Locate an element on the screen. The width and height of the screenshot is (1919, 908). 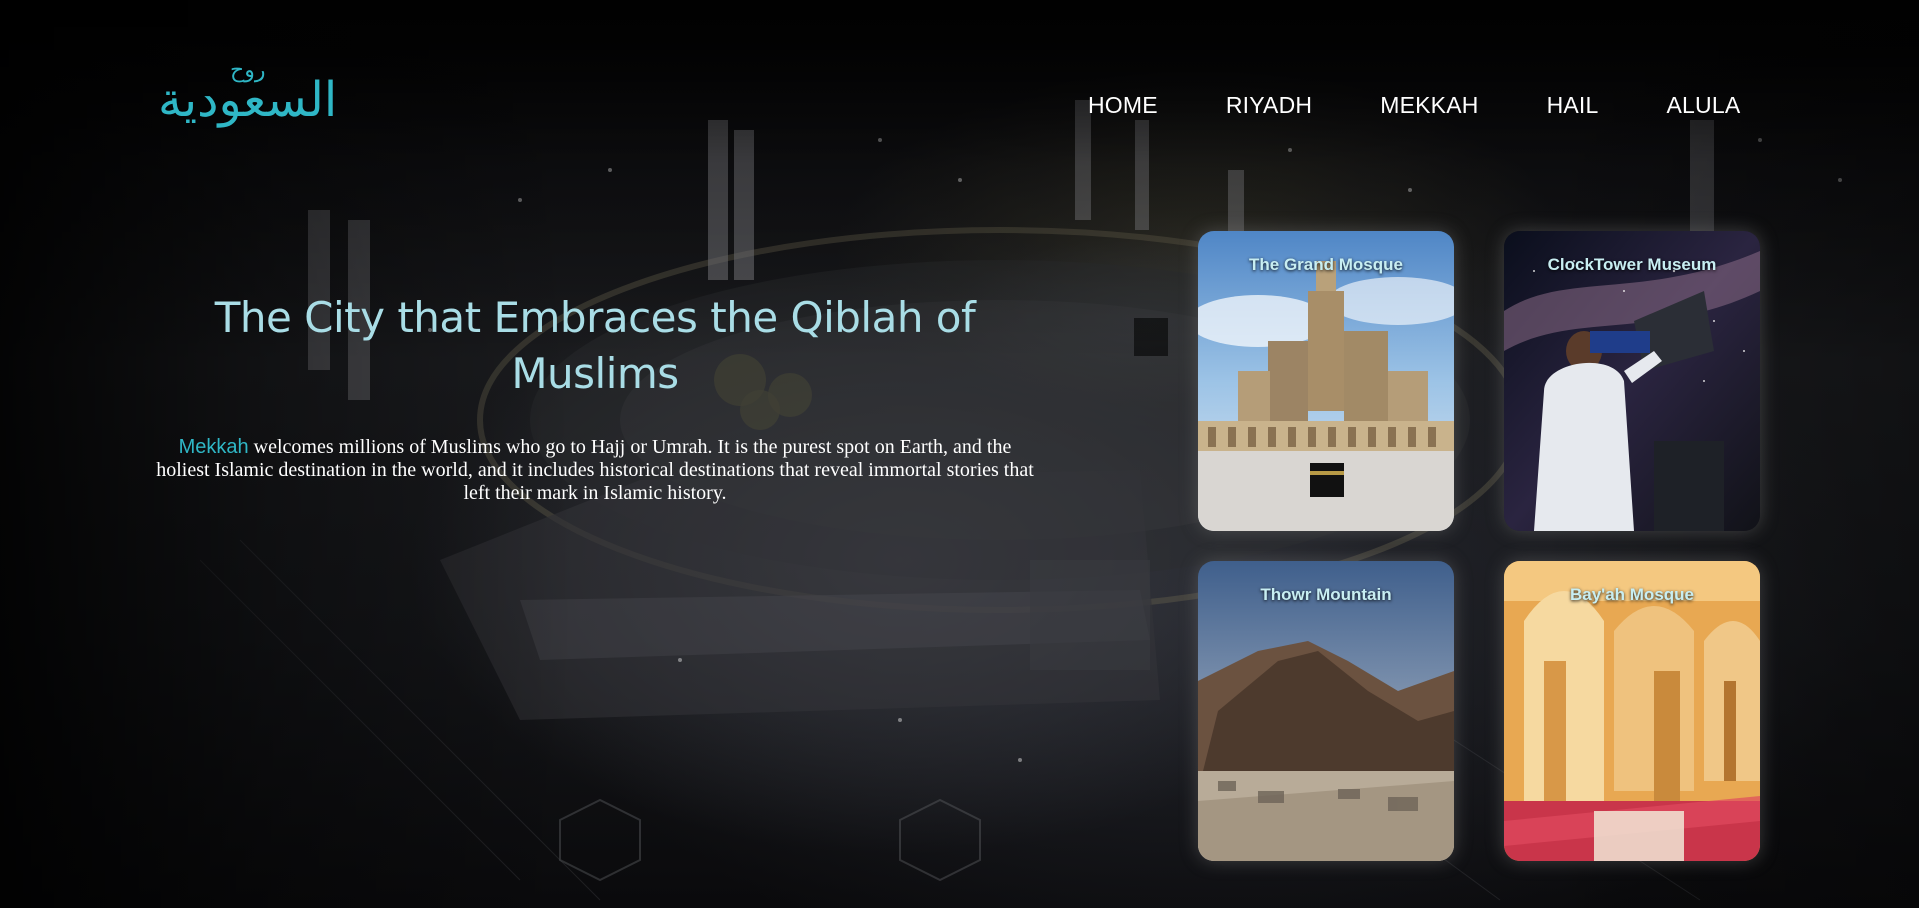
clocktower-museum-image is located at coordinates (1632, 381).